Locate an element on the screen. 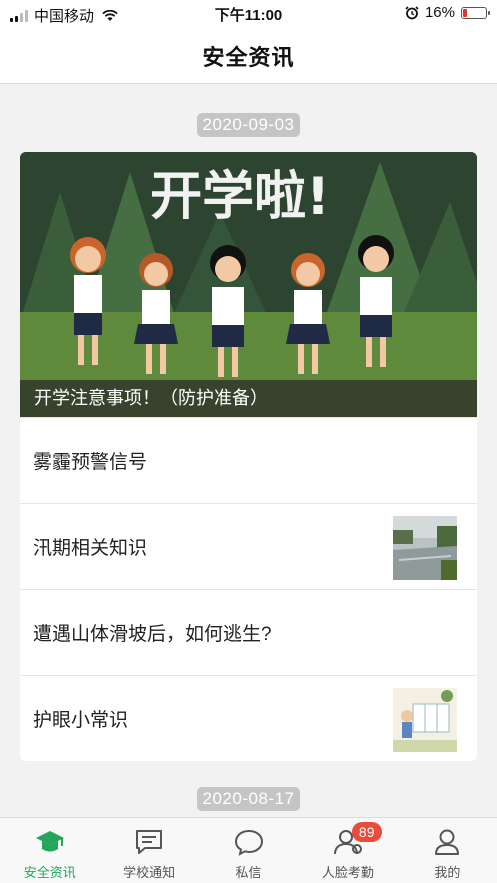  tab-label: 学校通知 is located at coordinates (149, 872).